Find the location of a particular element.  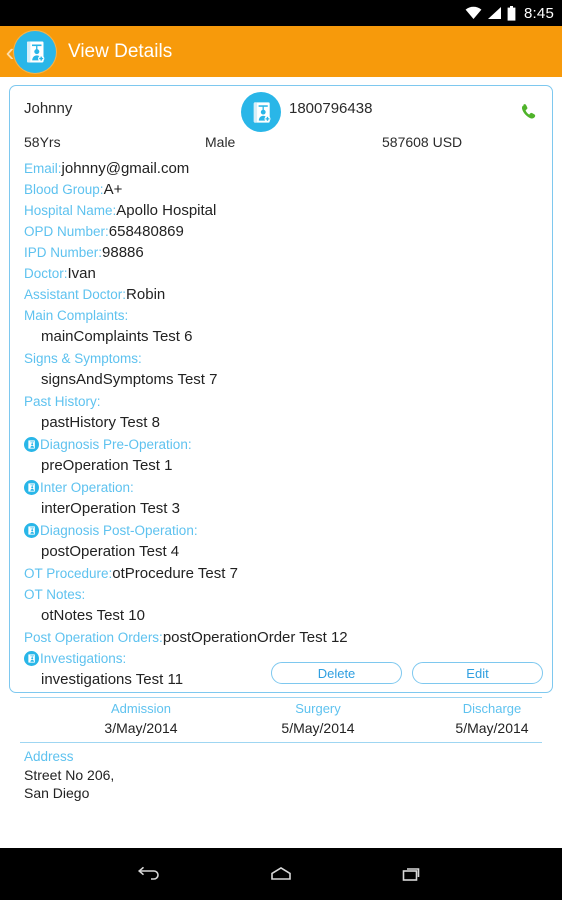

patient-name: Johnny is located at coordinates (48, 108).